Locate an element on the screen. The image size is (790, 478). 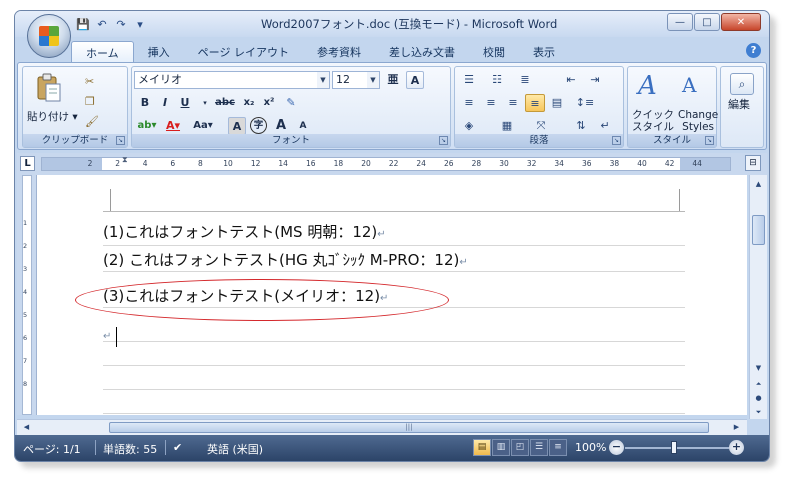
vertical-scroll-thumb is located at coordinates (758, 230).